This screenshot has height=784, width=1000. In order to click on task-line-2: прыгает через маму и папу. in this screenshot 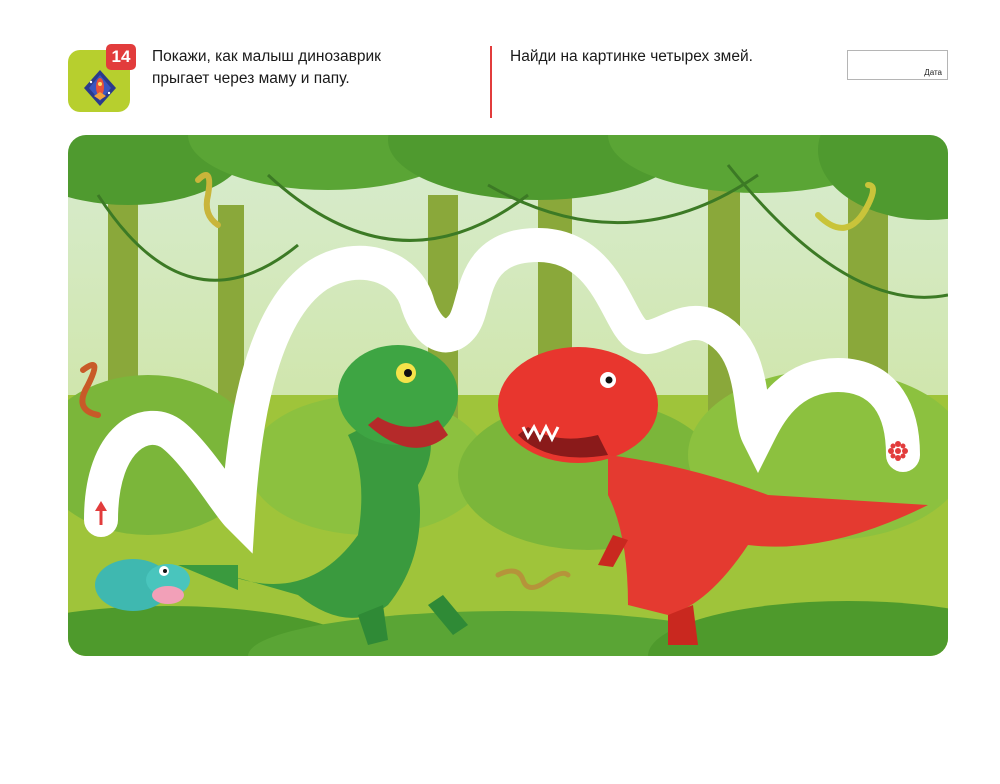, I will do `click(251, 78)`.